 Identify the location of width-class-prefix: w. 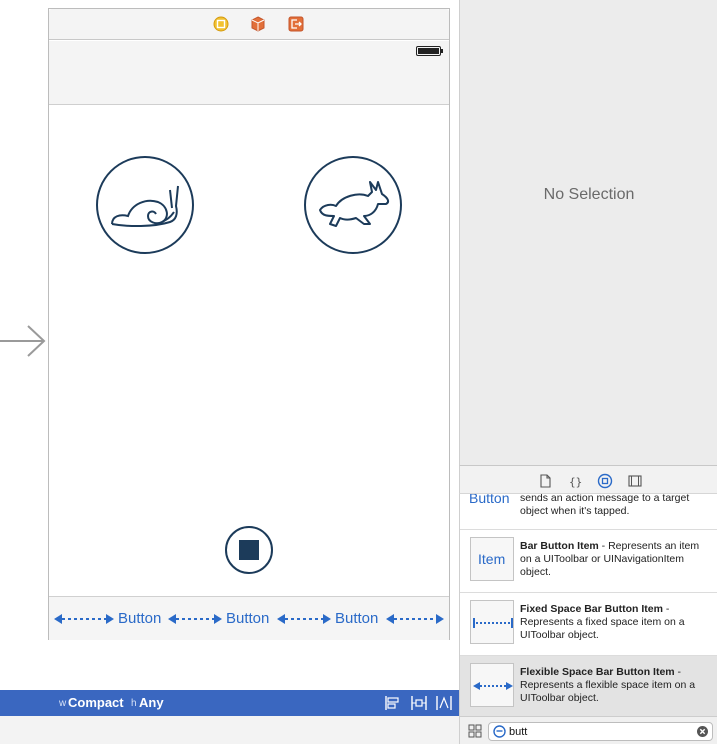
(63, 703).